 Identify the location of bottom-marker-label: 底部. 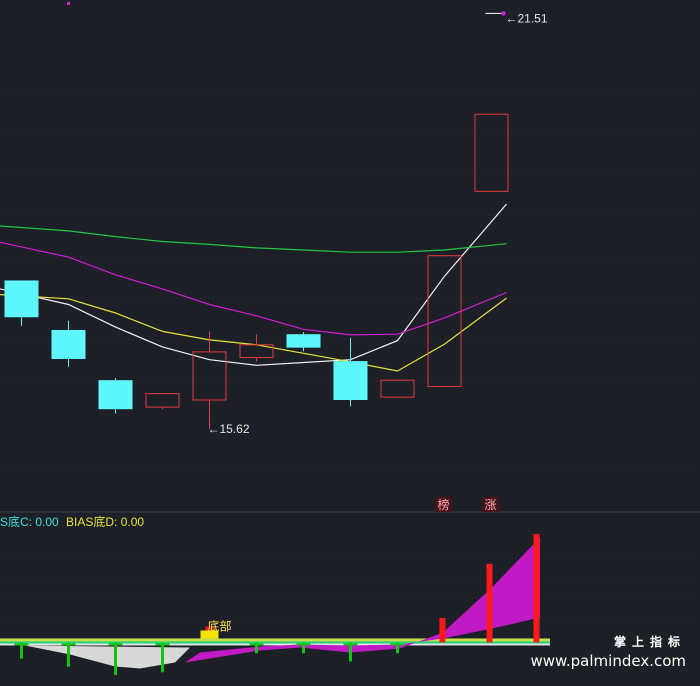
(220, 625).